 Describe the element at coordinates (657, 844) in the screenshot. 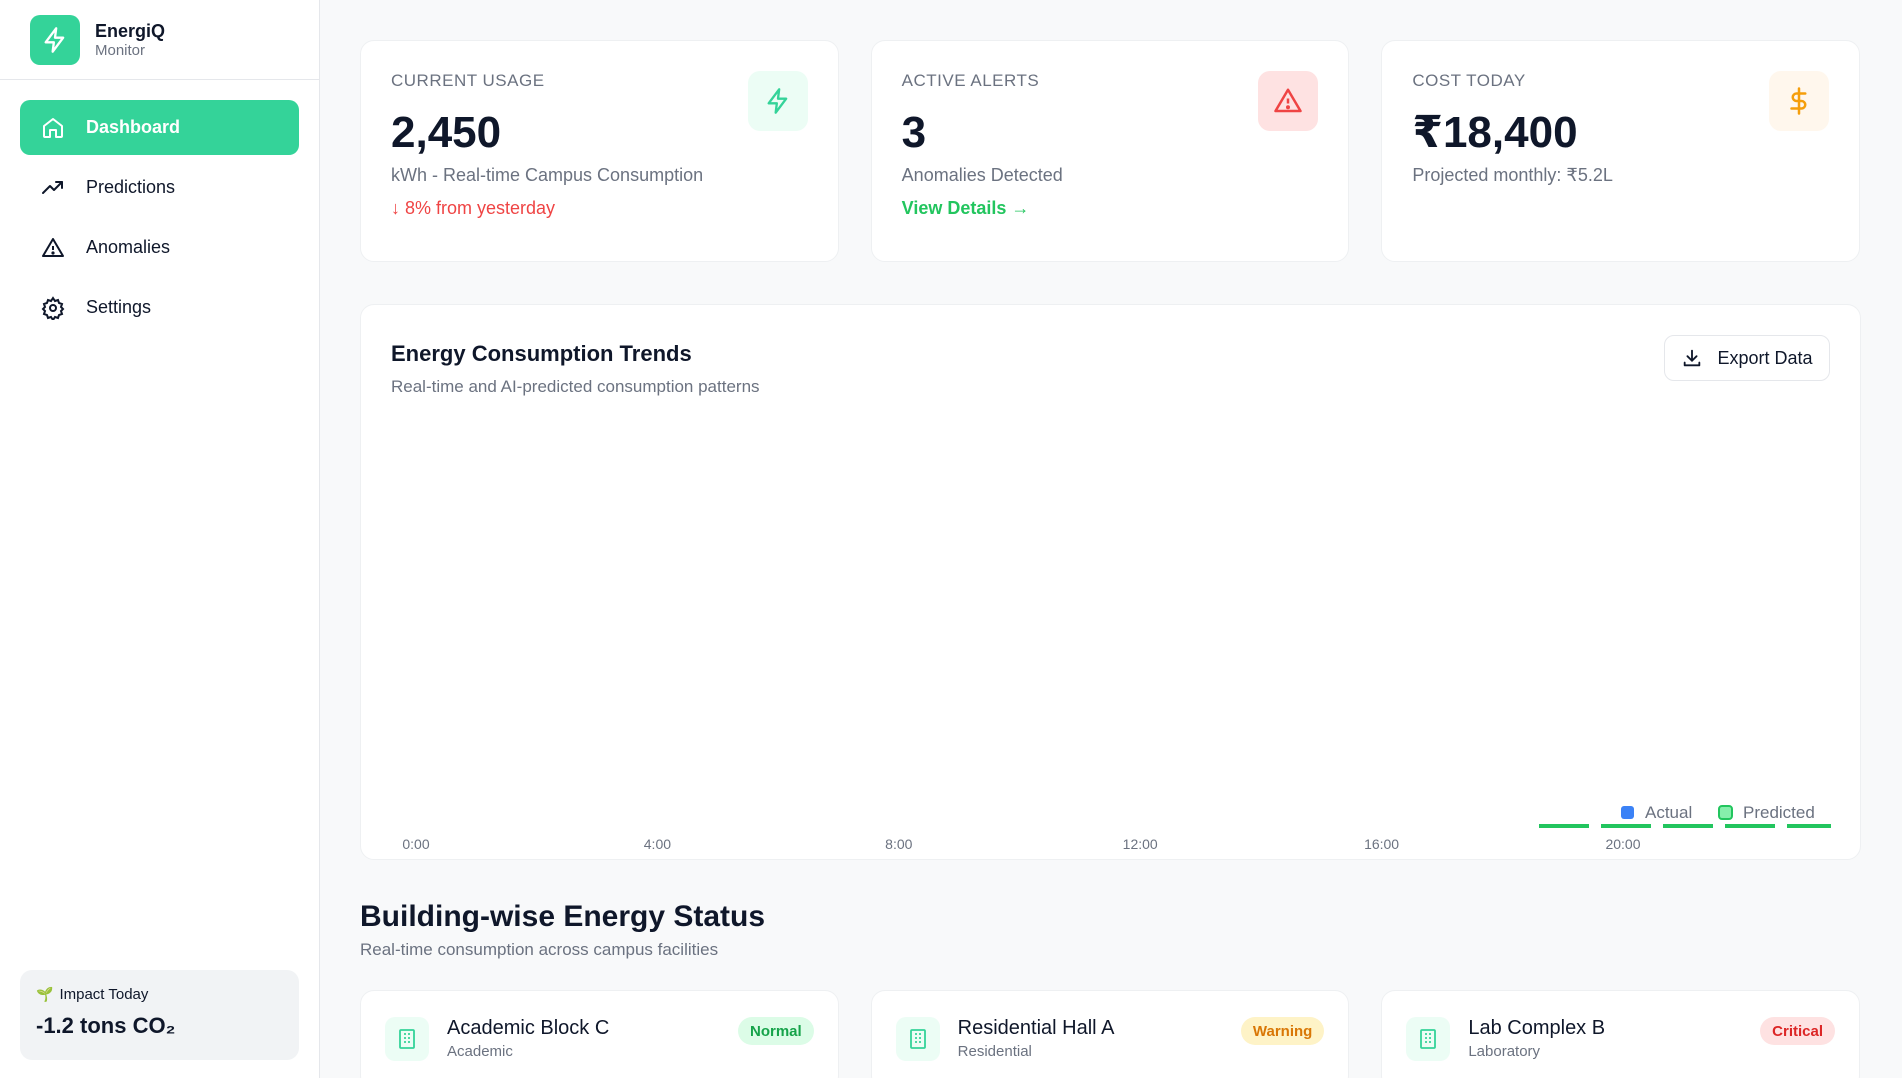

I see `x-tick-label: 4:00` at that location.